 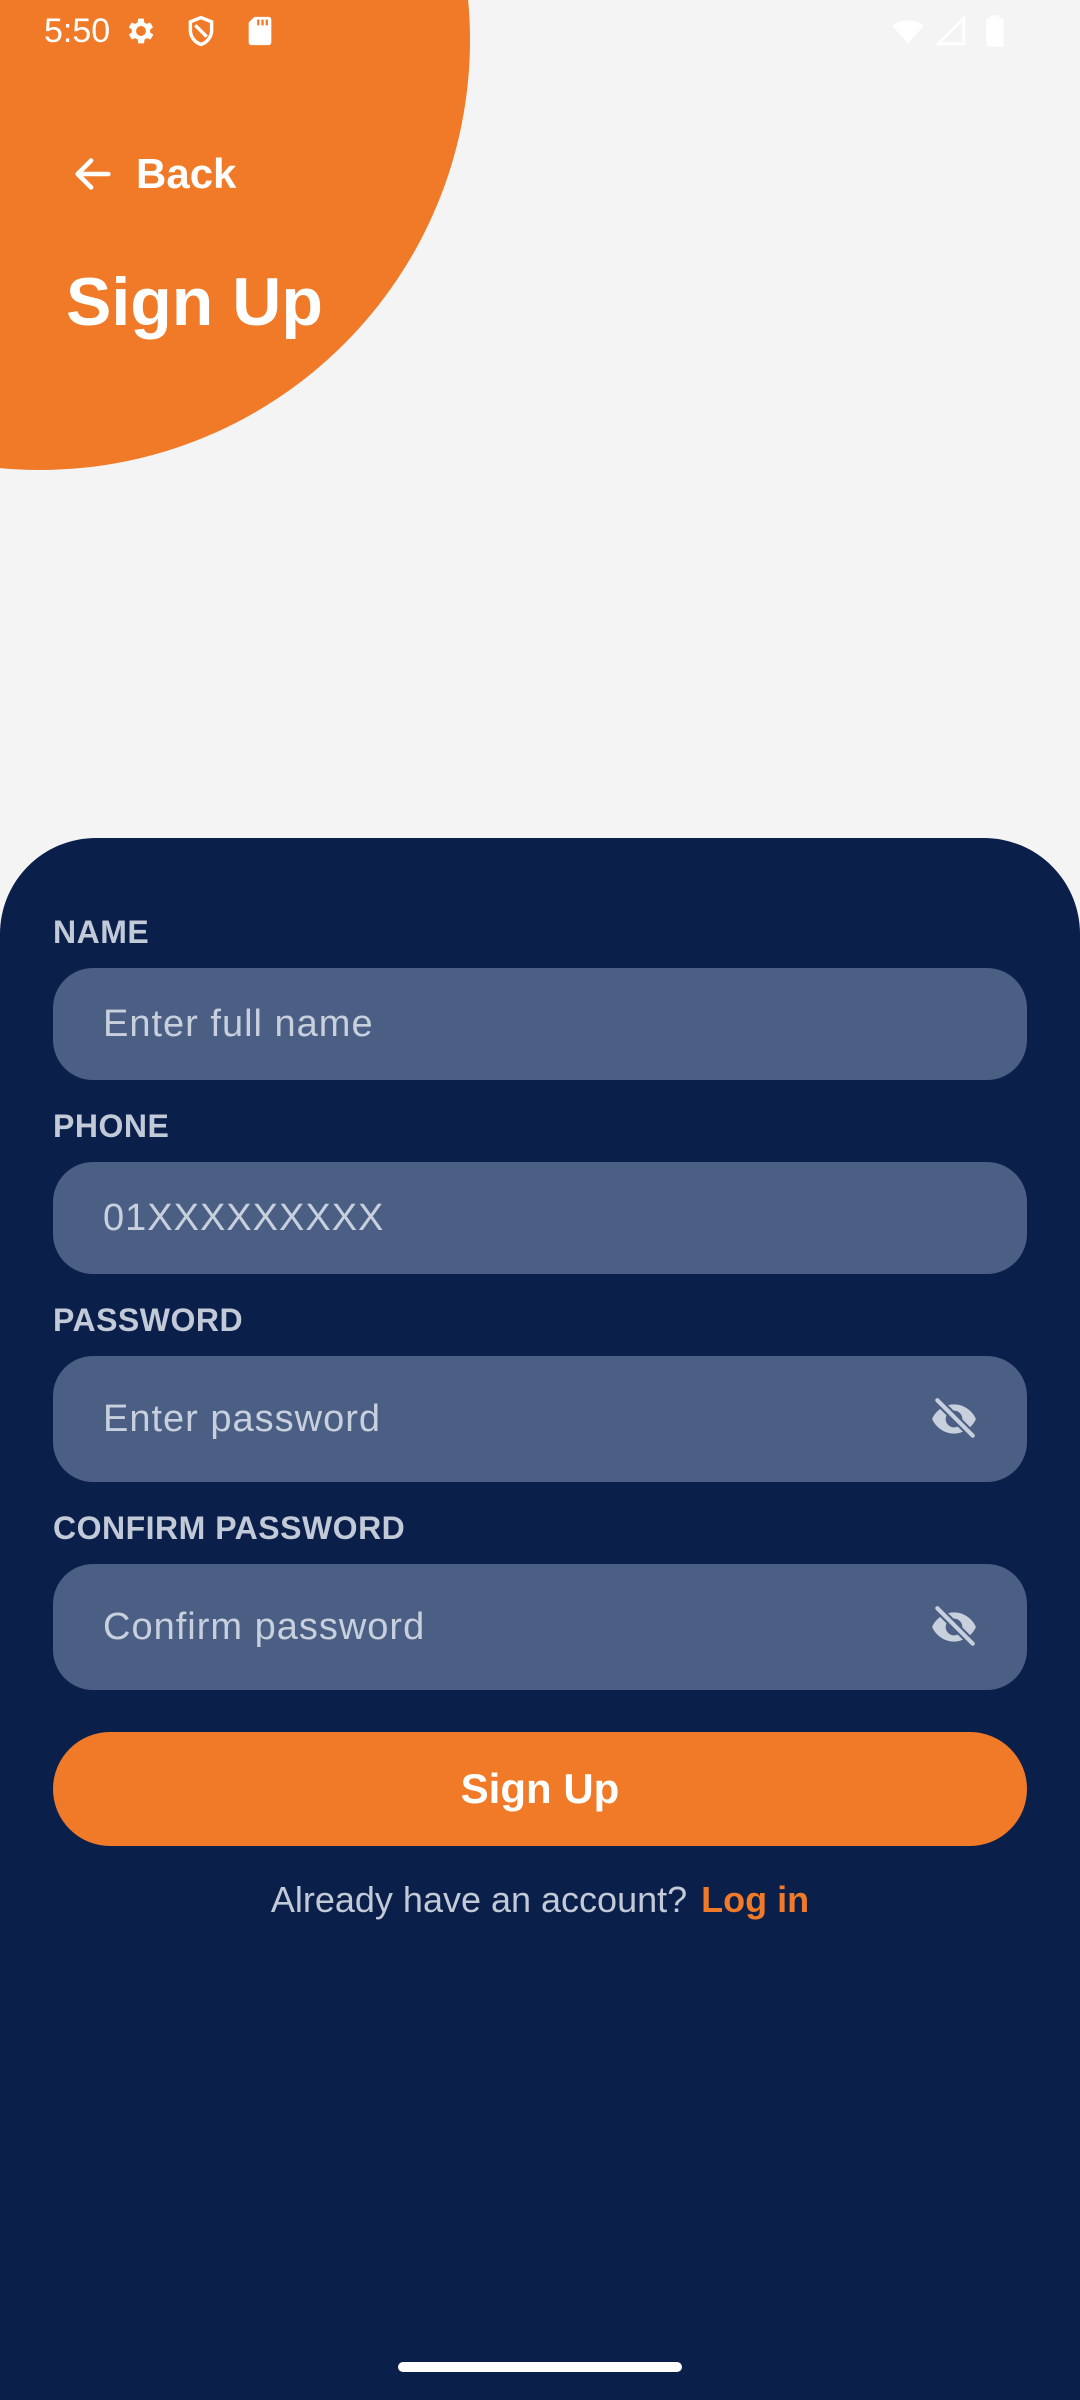 What do you see at coordinates (479, 1899) in the screenshot?
I see `login-prompt: Already have an account?` at bounding box center [479, 1899].